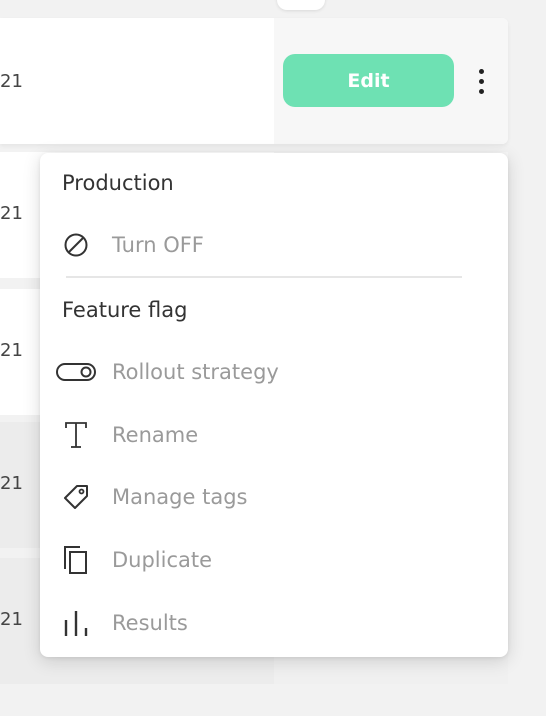 The height and width of the screenshot is (716, 546). What do you see at coordinates (158, 245) in the screenshot?
I see `menu-item-label: Turn OFF` at bounding box center [158, 245].